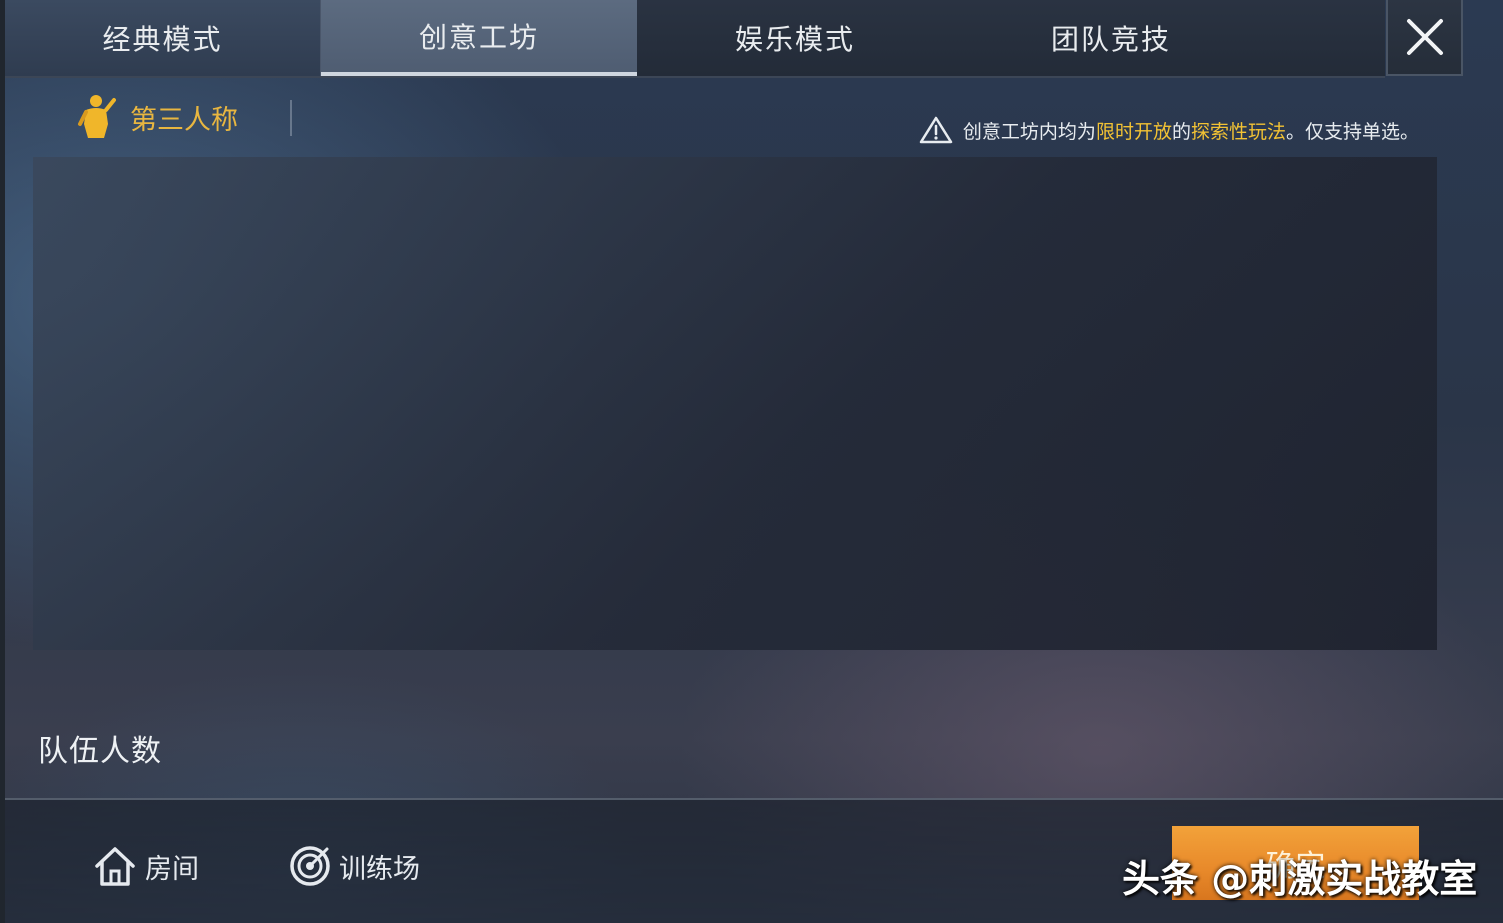 Image resolution: width=1503 pixels, height=923 pixels. Describe the element at coordinates (1352, 131) in the screenshot. I see `notice-text-3: 。仅支持单选。` at that location.